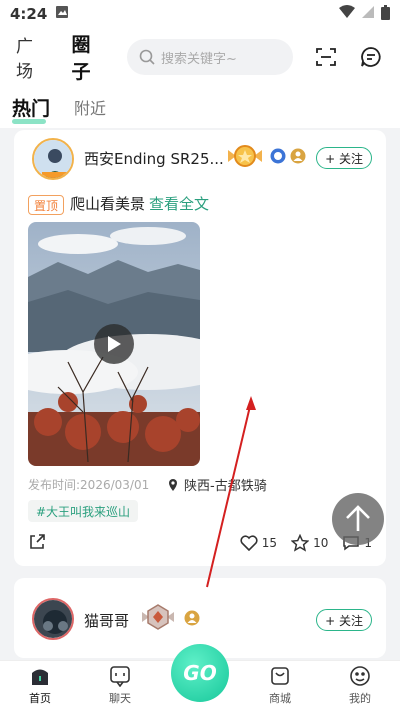 This screenshot has width=400, height=711. What do you see at coordinates (106, 620) in the screenshot?
I see `username: 猫哥哥` at bounding box center [106, 620].